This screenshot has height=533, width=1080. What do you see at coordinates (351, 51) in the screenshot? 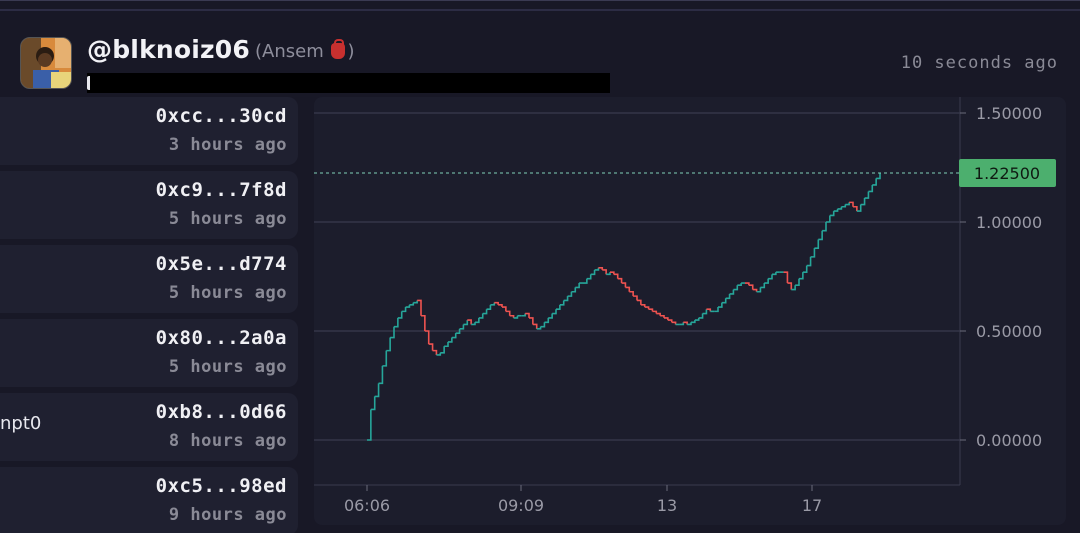
I see `alias-close: )` at bounding box center [351, 51].